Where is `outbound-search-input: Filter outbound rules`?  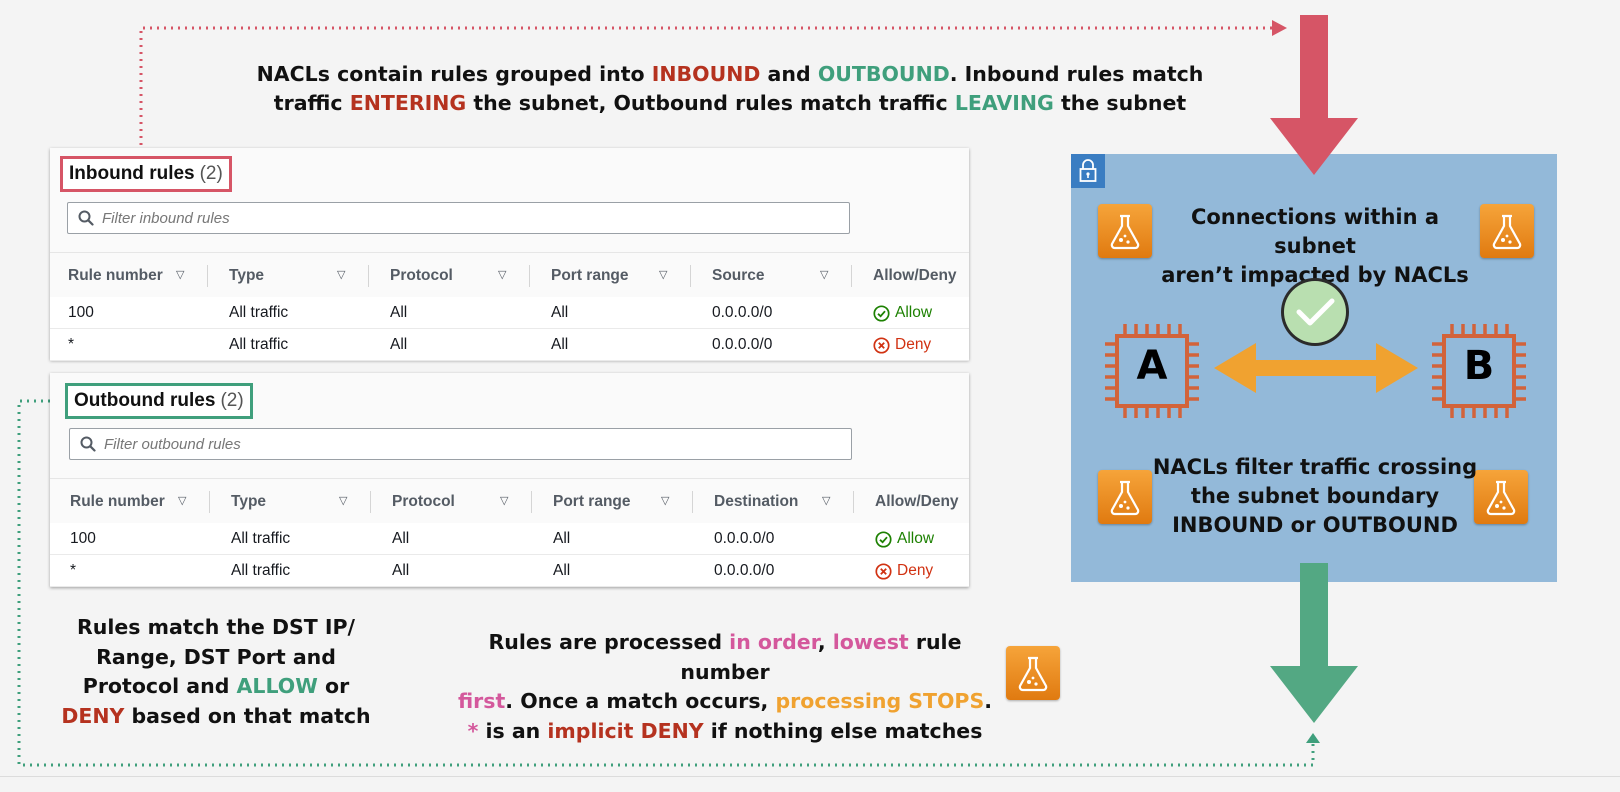 outbound-search-input: Filter outbound rules is located at coordinates (460, 444).